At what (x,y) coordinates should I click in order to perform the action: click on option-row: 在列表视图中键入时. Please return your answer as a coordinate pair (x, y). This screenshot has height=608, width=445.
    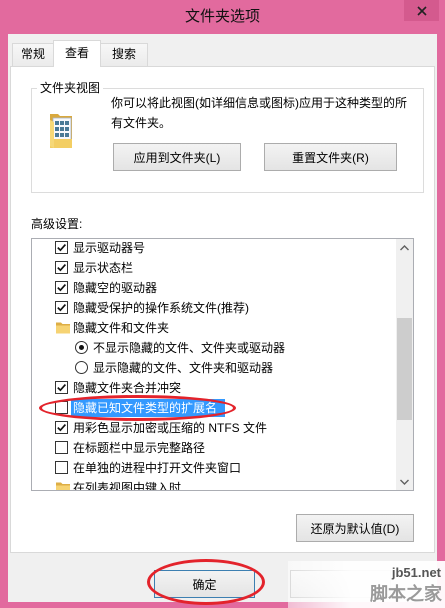
    Looking at the image, I should click on (214, 484).